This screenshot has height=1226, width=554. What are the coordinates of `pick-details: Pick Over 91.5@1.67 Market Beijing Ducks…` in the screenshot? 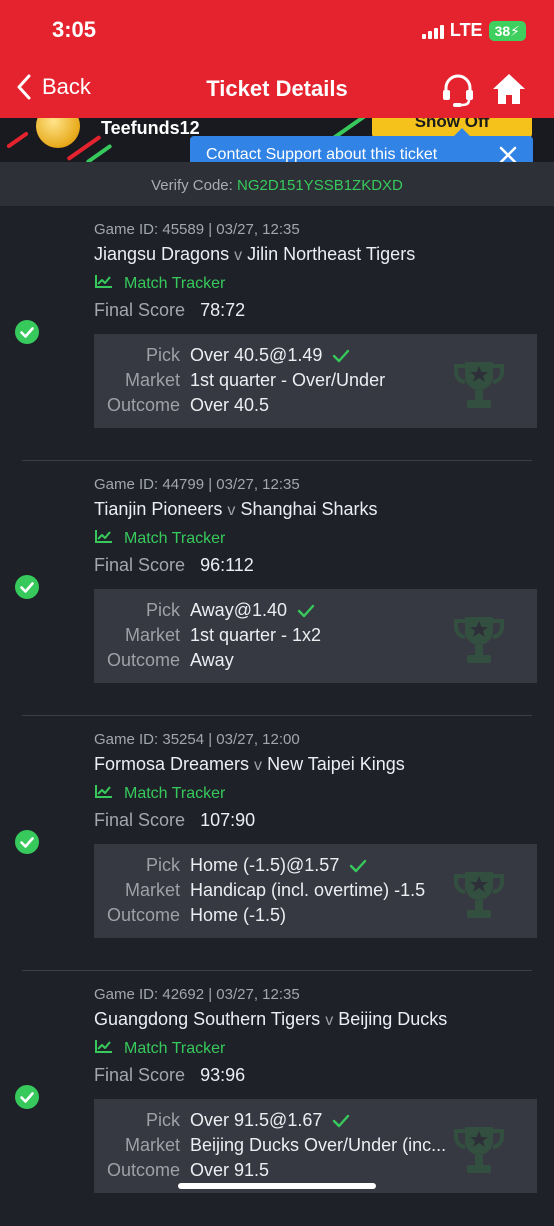 It's located at (315, 1146).